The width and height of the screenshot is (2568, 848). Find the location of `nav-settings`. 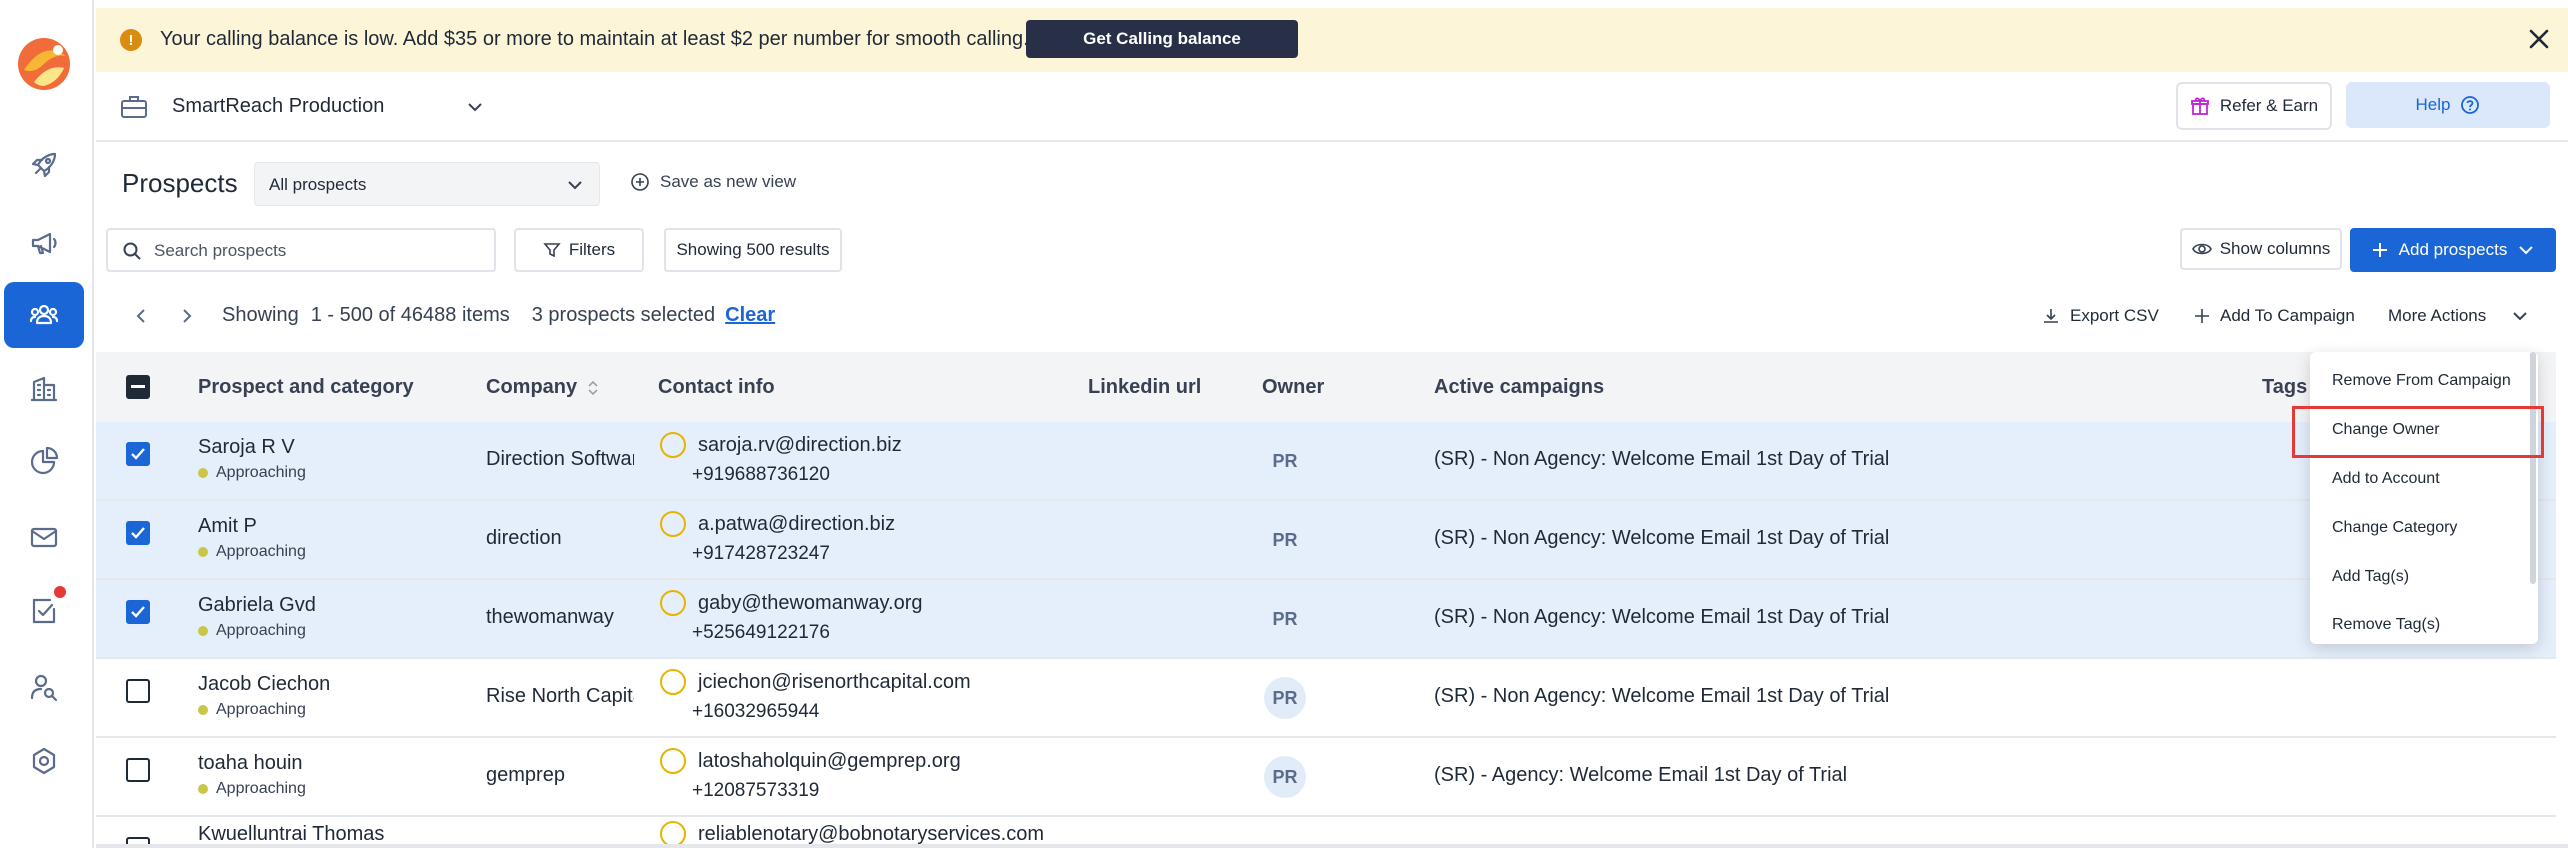

nav-settings is located at coordinates (44, 761).